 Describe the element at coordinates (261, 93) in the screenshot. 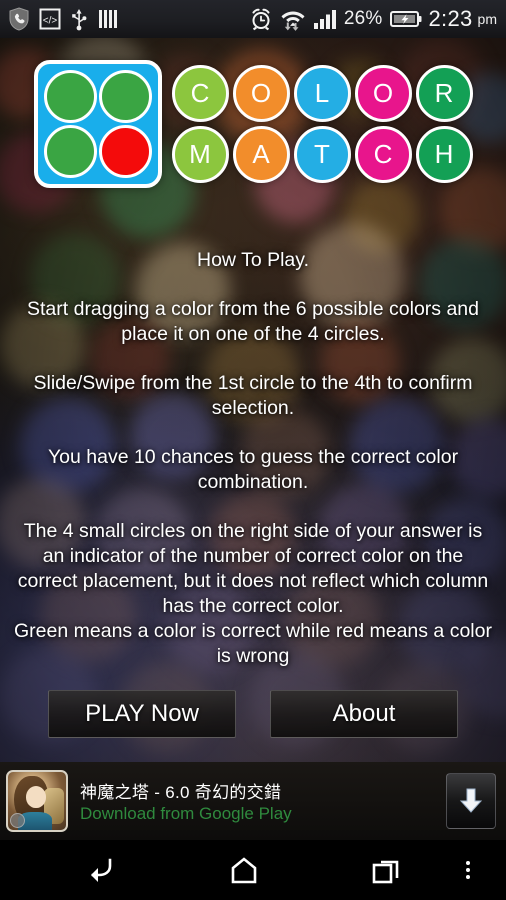

I see `logo-letter-o-row1-1: O` at that location.